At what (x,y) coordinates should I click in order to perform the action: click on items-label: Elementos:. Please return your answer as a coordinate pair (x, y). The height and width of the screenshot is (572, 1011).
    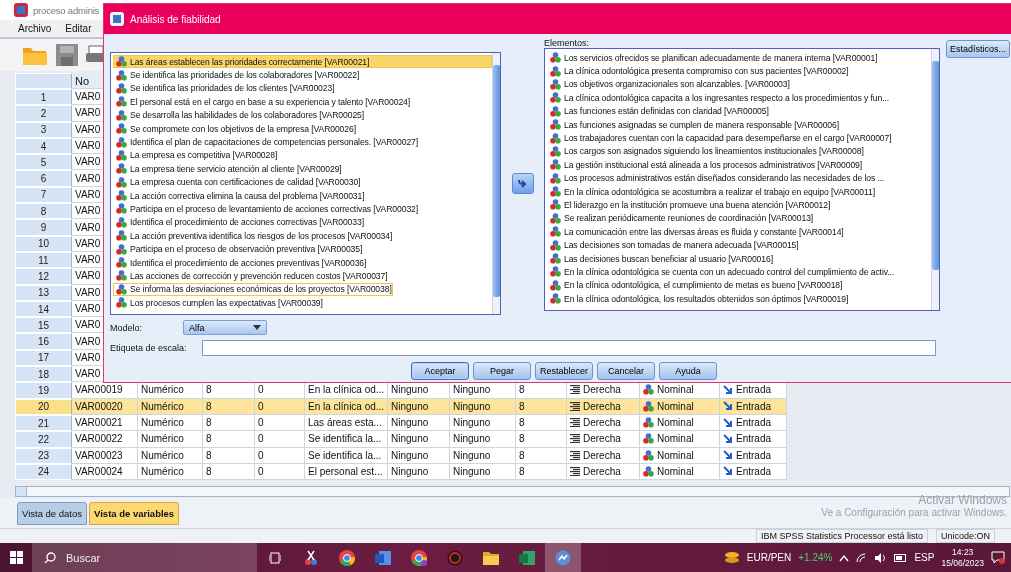
    Looking at the image, I should click on (567, 43).